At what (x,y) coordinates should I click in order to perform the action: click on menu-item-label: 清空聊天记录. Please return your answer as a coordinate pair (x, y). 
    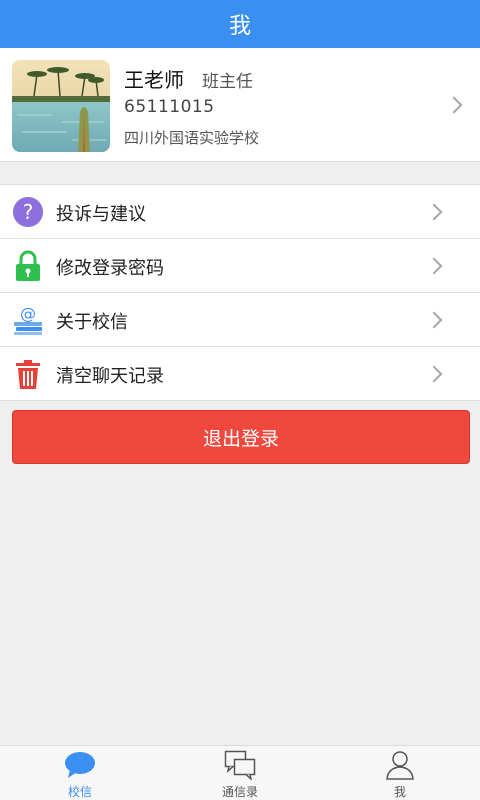
    Looking at the image, I should click on (110, 376).